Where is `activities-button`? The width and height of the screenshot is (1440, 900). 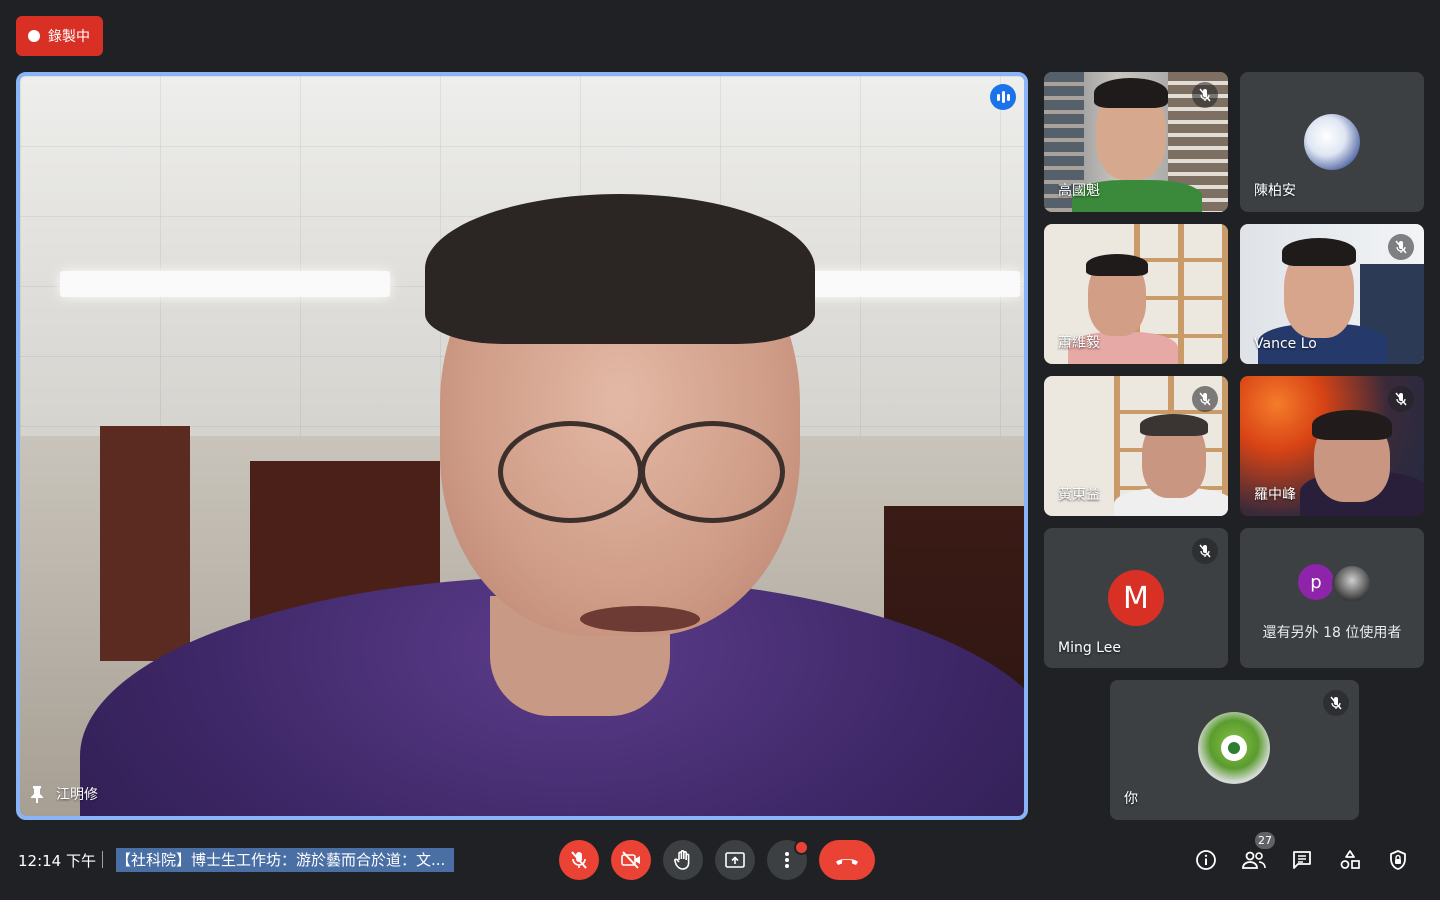 activities-button is located at coordinates (1350, 860).